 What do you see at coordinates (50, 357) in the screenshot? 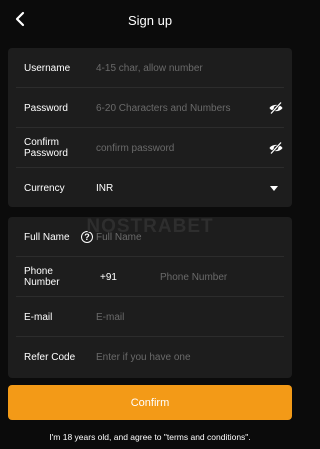
I see `refer-code-label: Refer Code` at bounding box center [50, 357].